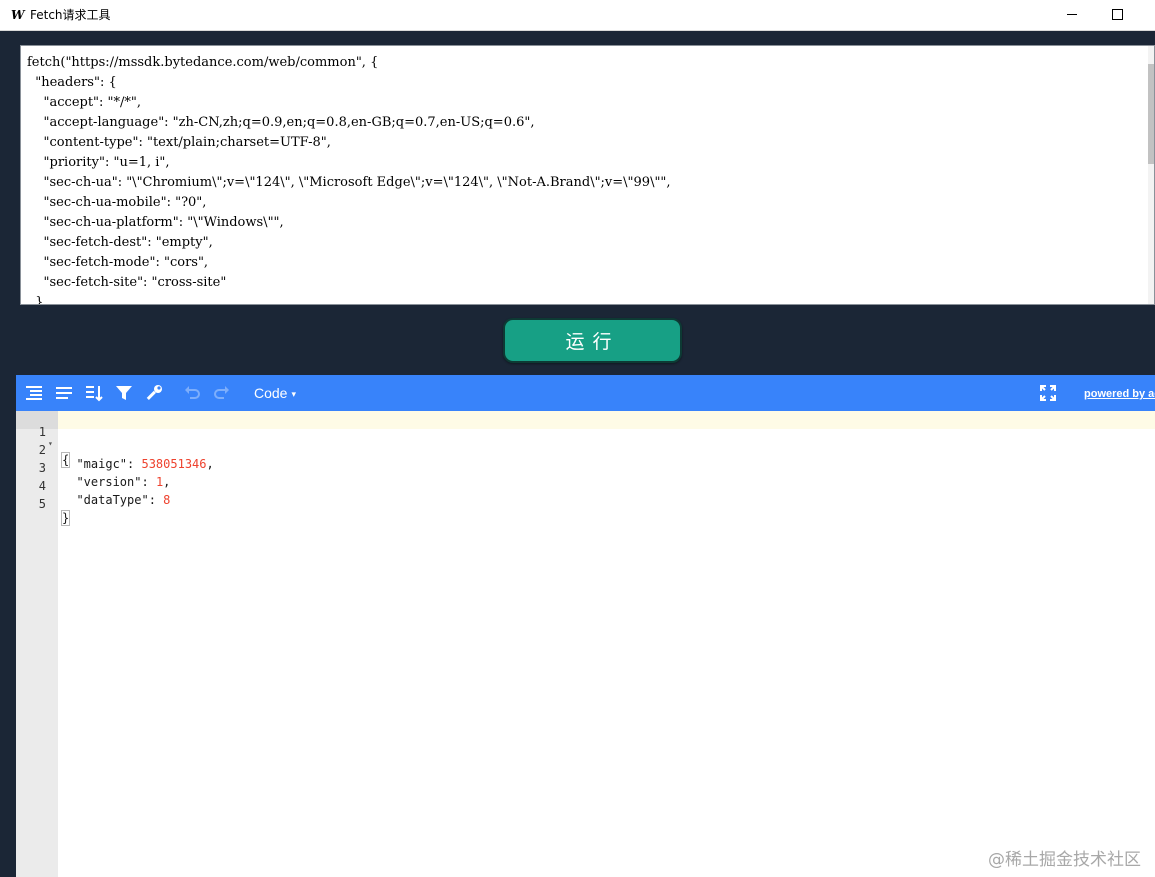 The height and width of the screenshot is (877, 1155). What do you see at coordinates (585, 450) in the screenshot?
I see `code-line: 2 "maigc": 538051346,` at bounding box center [585, 450].